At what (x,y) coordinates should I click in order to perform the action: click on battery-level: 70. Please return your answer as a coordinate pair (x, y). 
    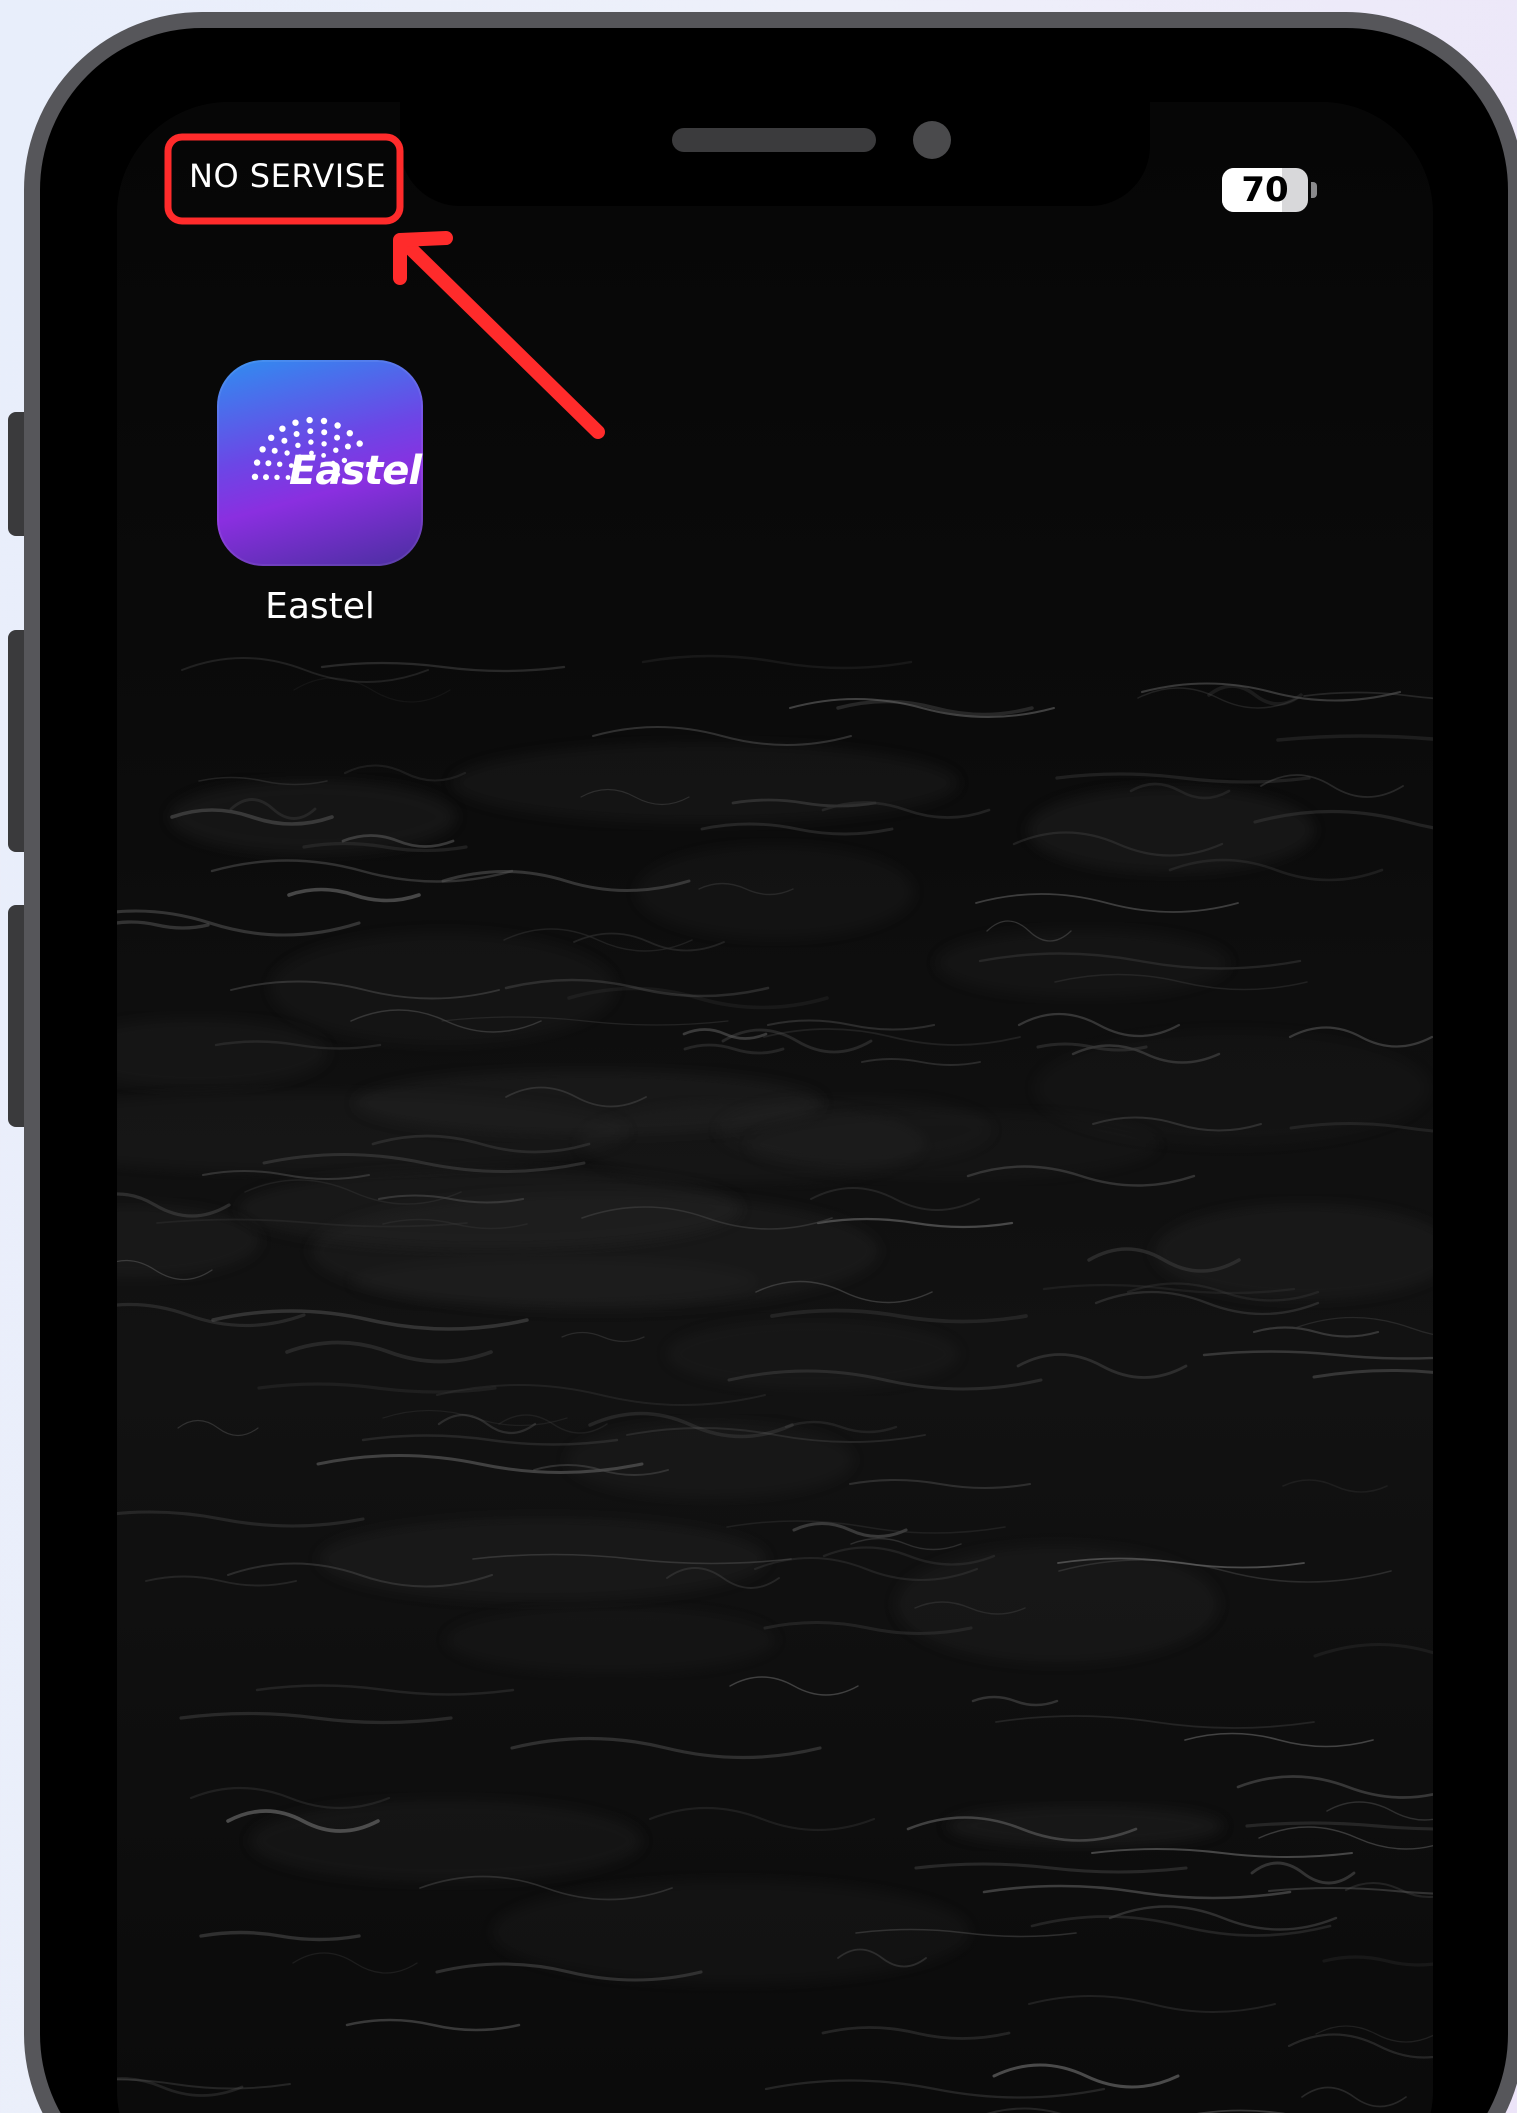
    Looking at the image, I should click on (1265, 190).